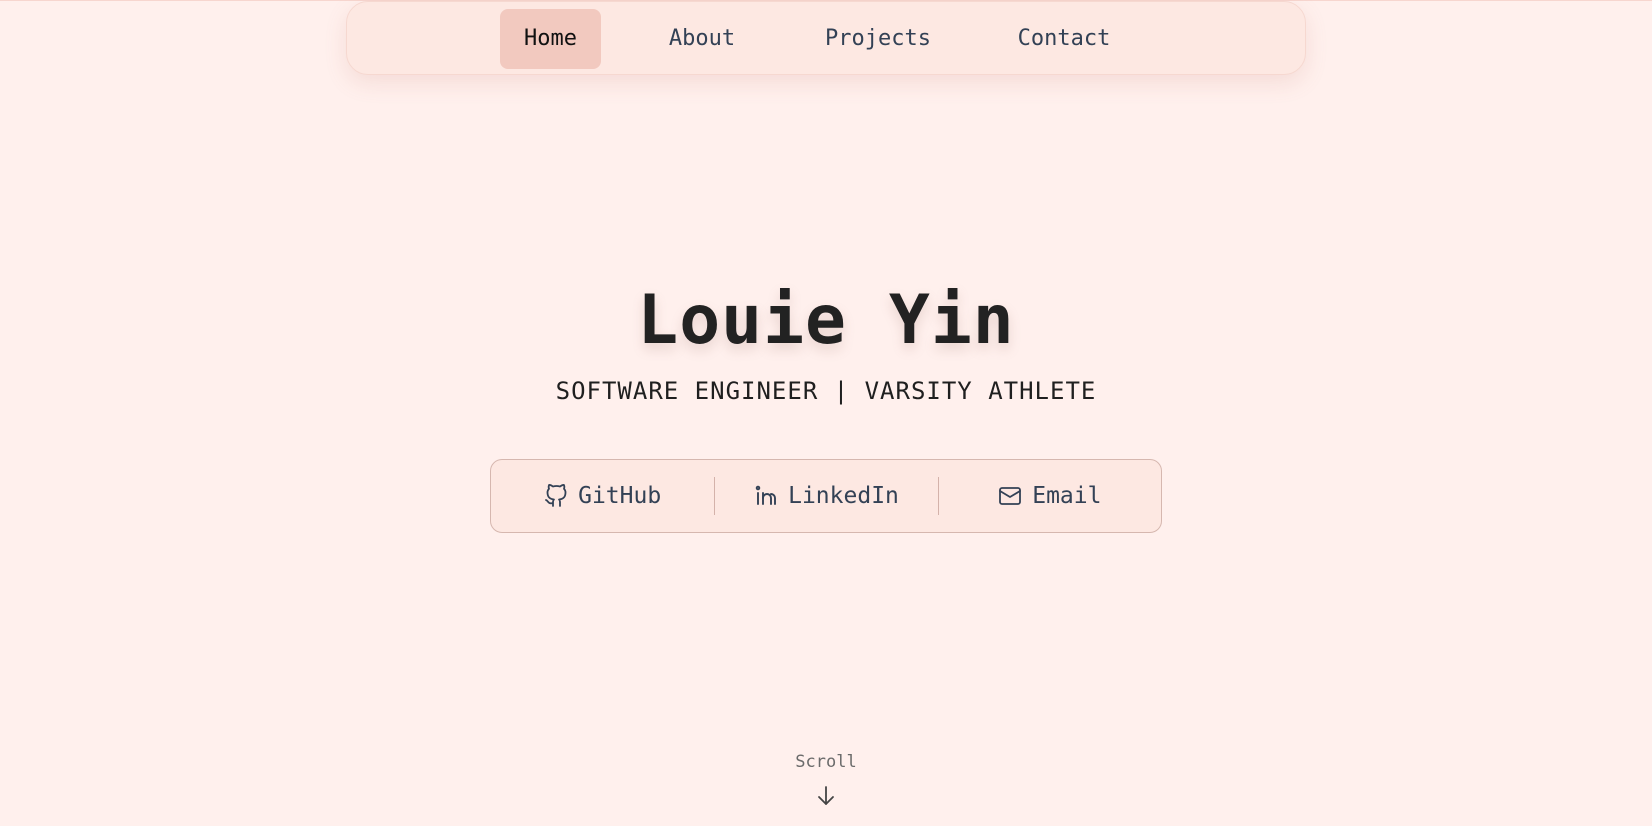 This screenshot has height=826, width=1652. I want to click on social-links-bar: GitHub LinkedIn Email, so click(826, 496).